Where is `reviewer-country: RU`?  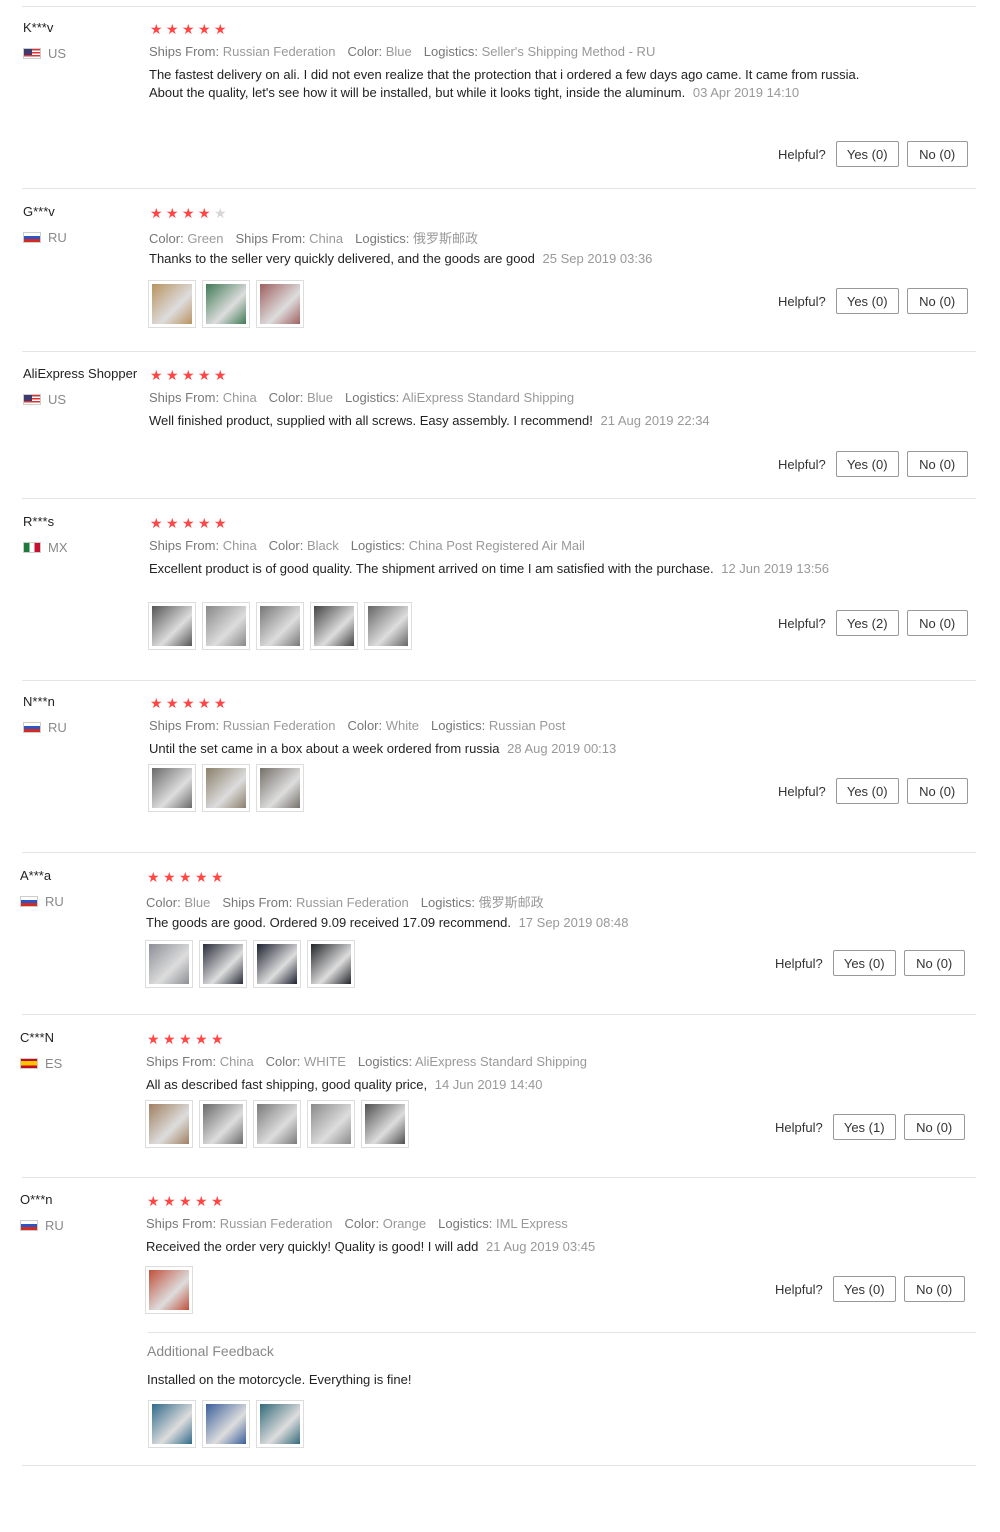 reviewer-country: RU is located at coordinates (45, 727).